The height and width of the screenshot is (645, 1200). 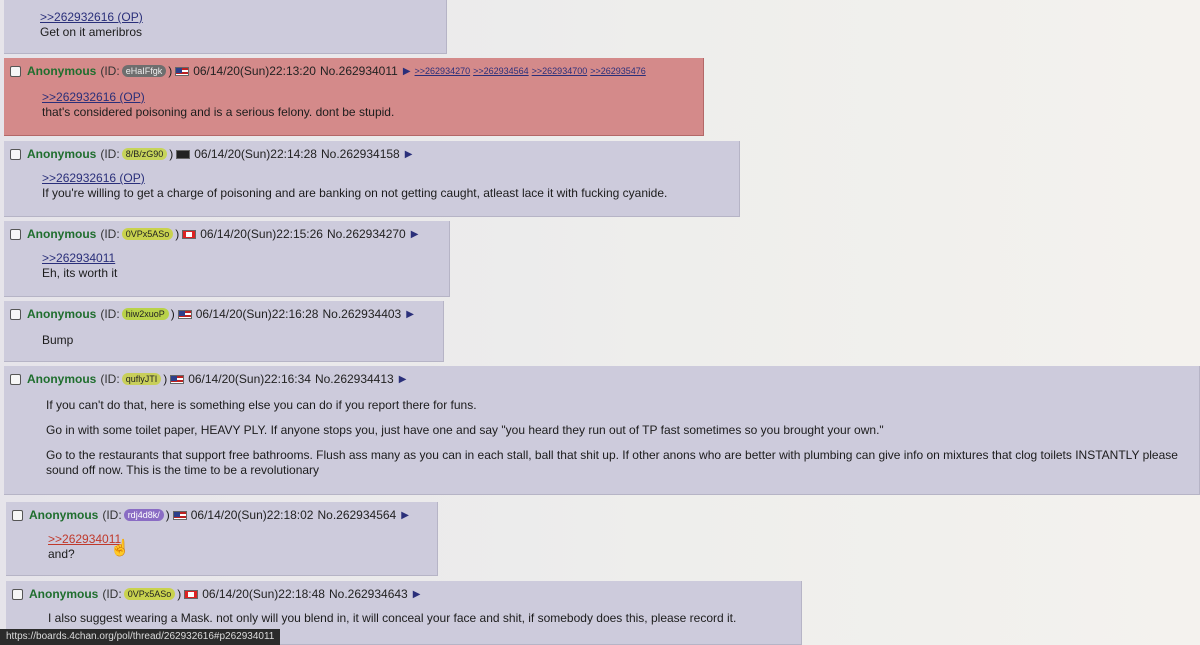 I want to click on post-text: and?, so click(x=61, y=554).